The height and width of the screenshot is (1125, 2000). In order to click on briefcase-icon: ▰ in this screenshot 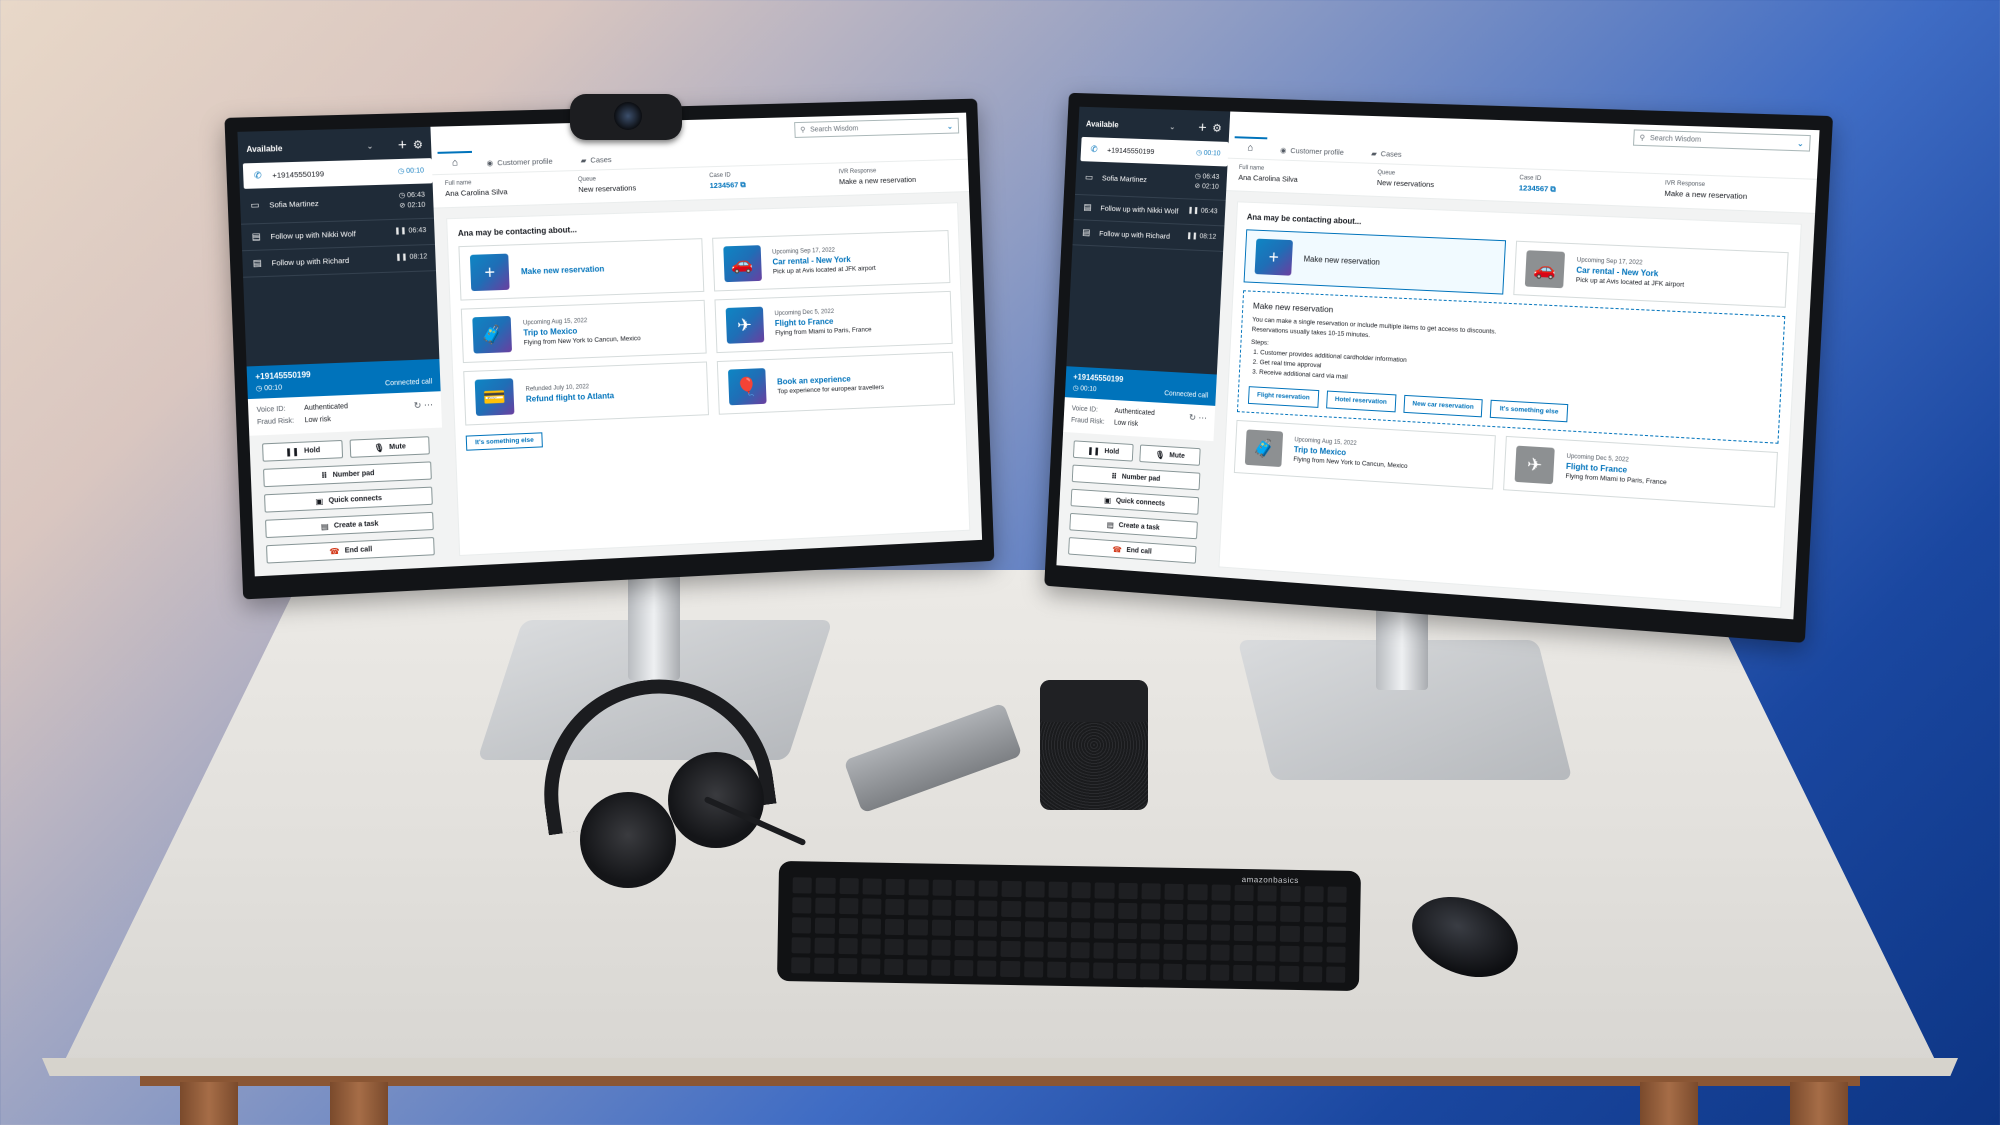, I will do `click(1374, 153)`.